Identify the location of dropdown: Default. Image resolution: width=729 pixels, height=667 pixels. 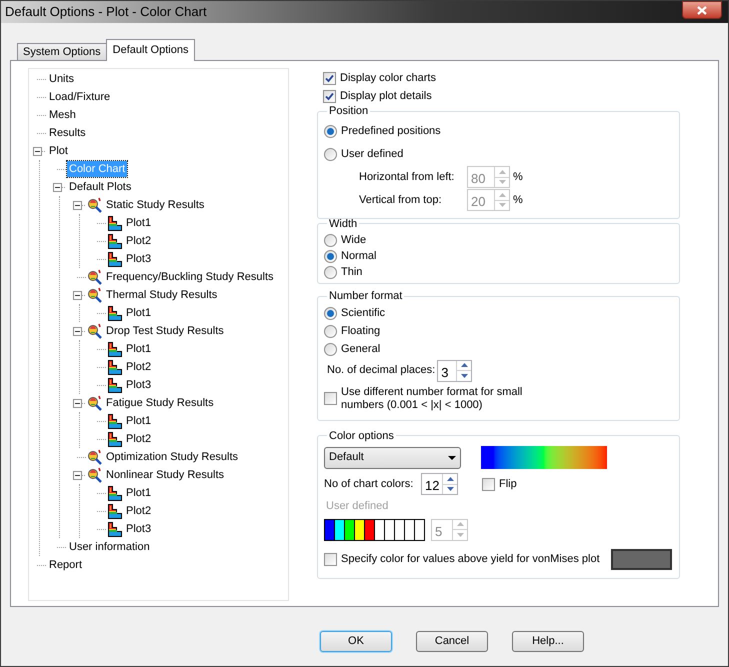
(392, 457).